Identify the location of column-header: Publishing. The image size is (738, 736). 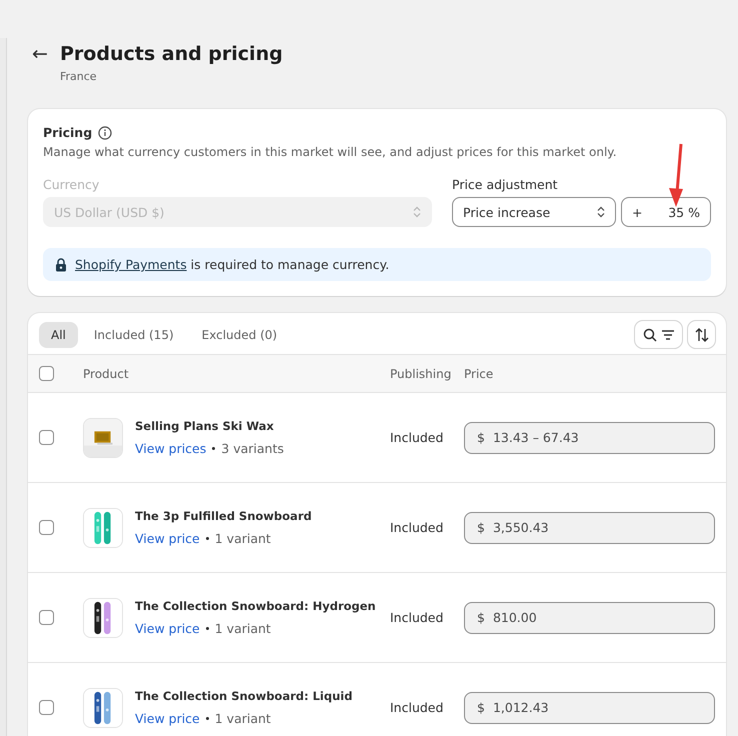
(421, 373).